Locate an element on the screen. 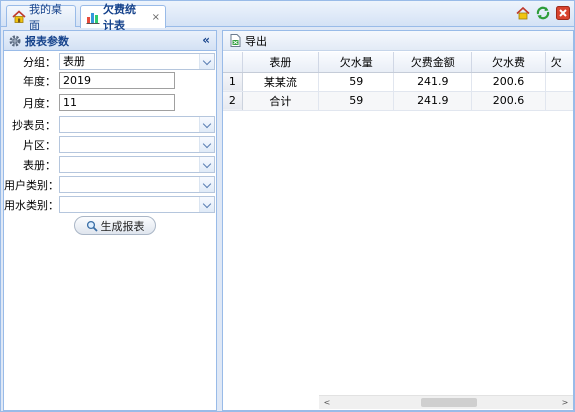 Image resolution: width=575 pixels, height=412 pixels. field-reader: 抄表员： is located at coordinates (111, 125).